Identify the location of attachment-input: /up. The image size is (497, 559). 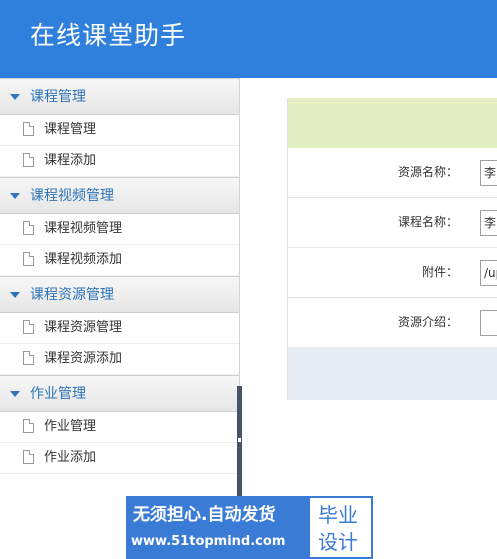
(488, 273).